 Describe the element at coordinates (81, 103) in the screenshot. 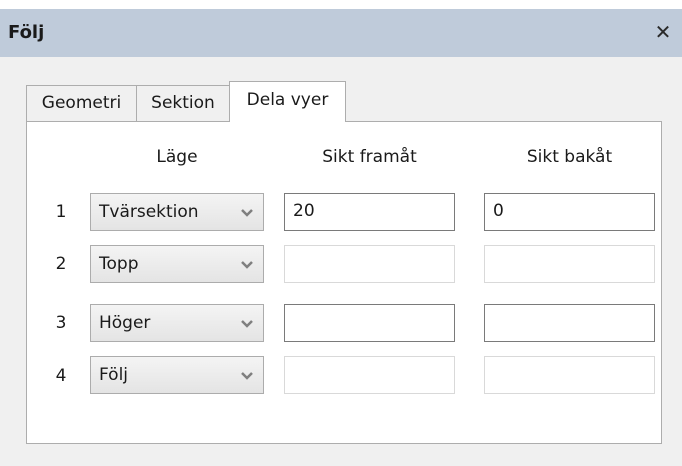

I see `tab-geometri: Geometri` at that location.